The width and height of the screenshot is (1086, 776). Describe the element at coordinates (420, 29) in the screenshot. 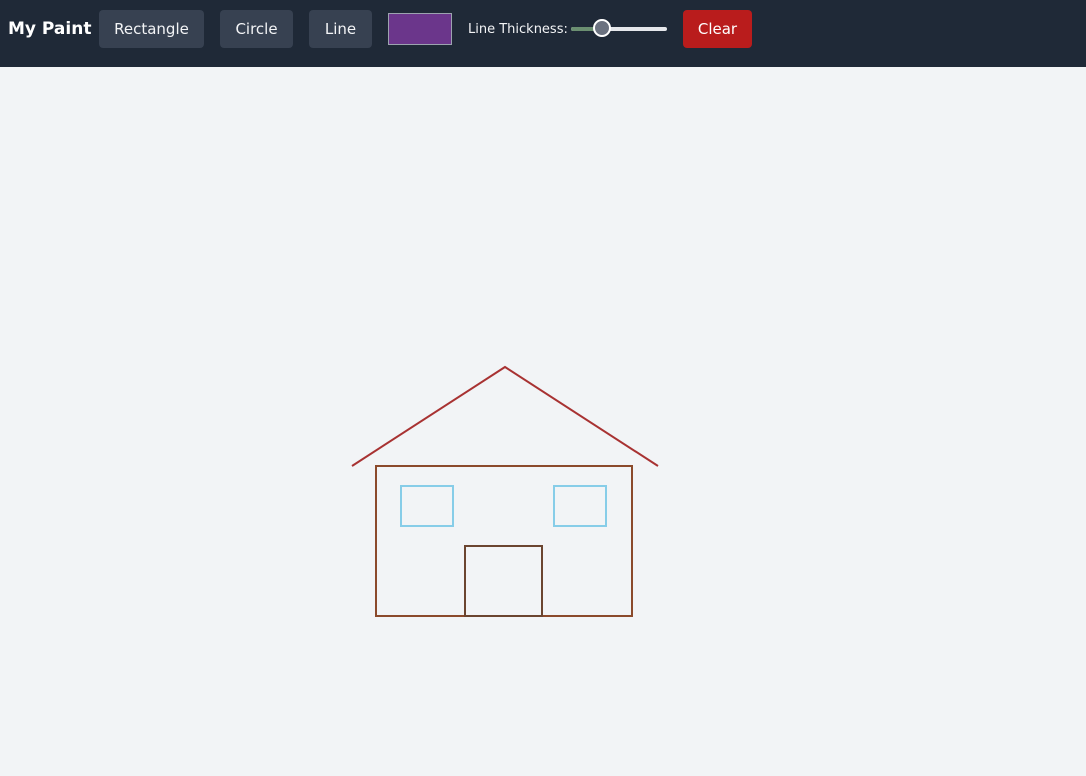

I see `color-picker` at that location.